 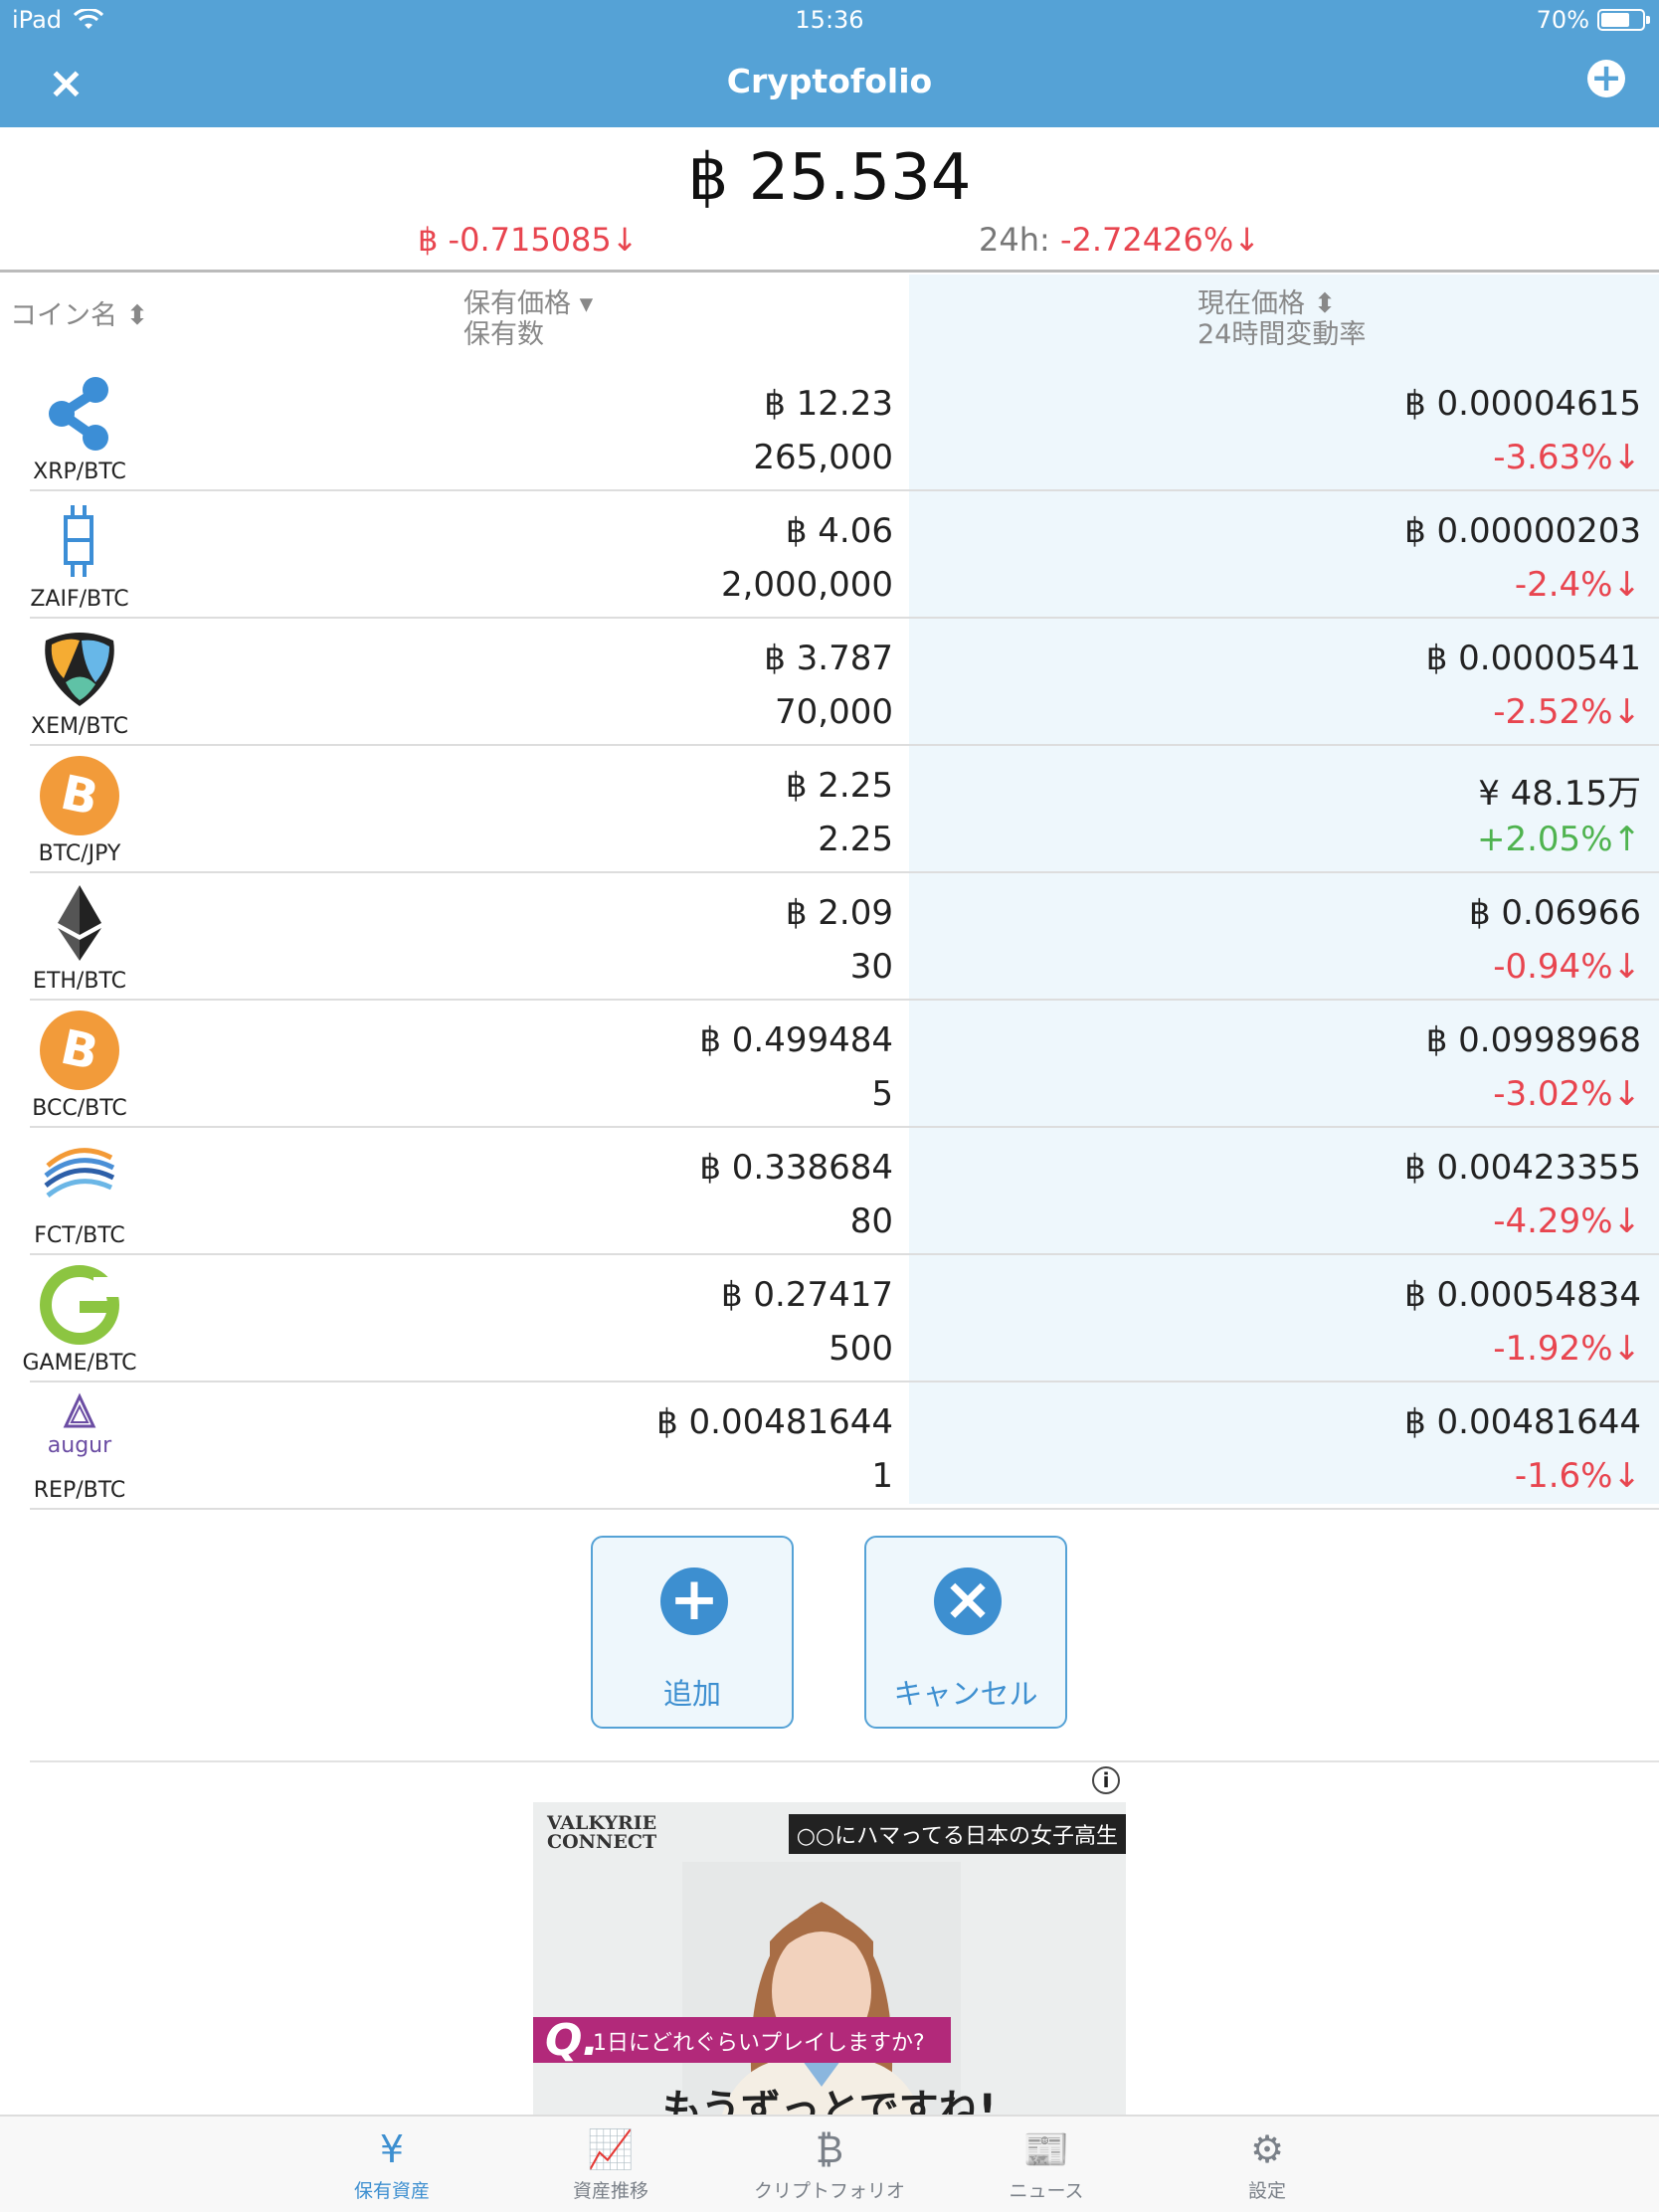 What do you see at coordinates (1559, 839) in the screenshot?
I see `change-24h-percent: +2.05%↑` at bounding box center [1559, 839].